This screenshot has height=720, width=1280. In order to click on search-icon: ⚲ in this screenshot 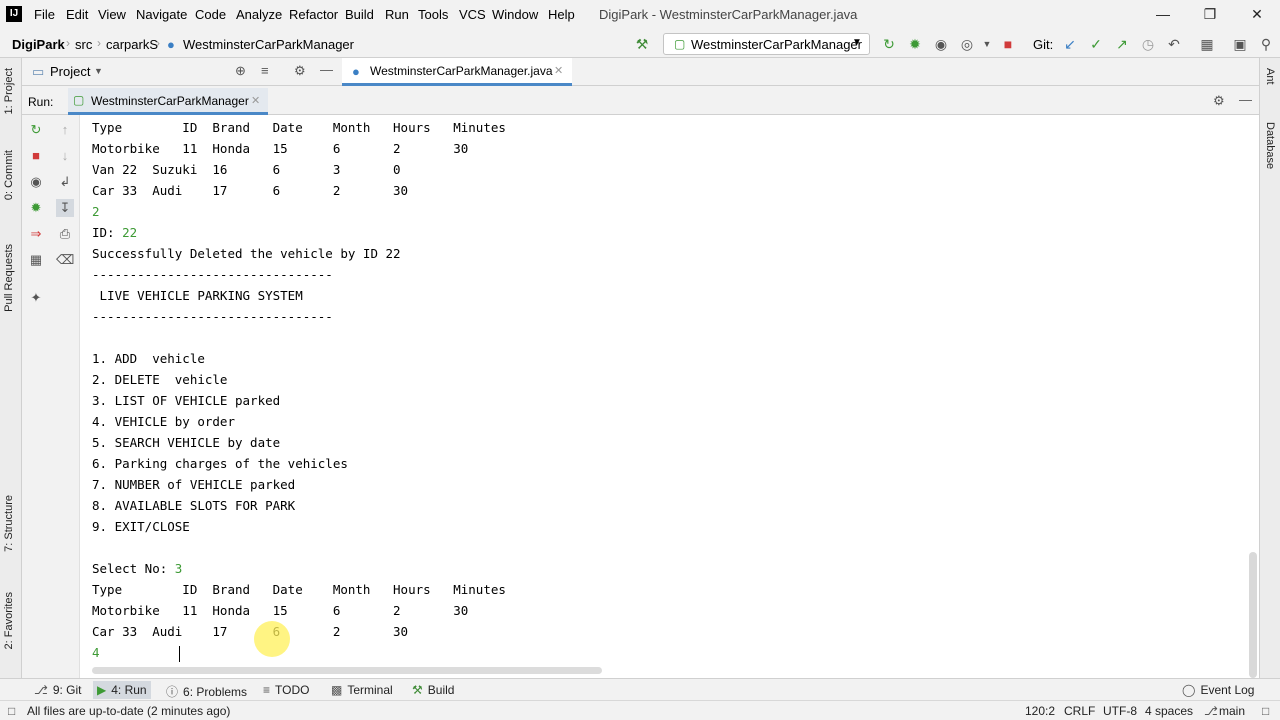, I will do `click(1266, 44)`.